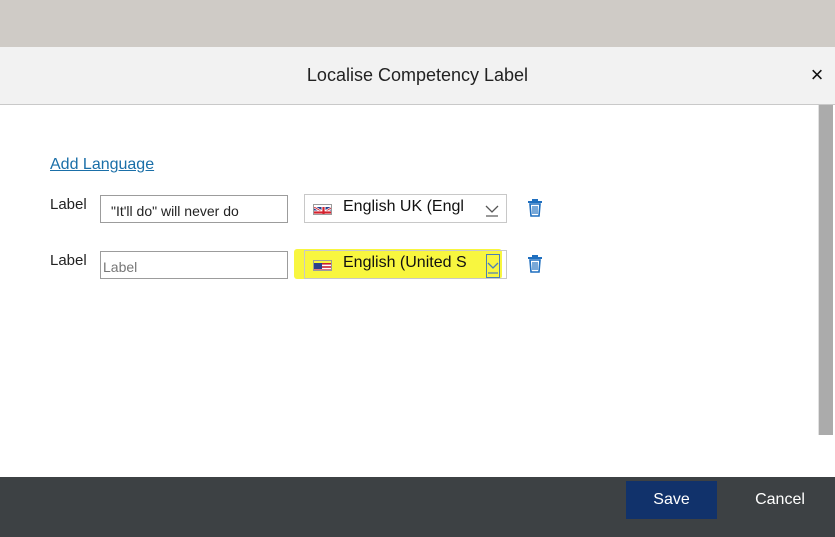  I want to click on language-select: English (United S, so click(405, 264).